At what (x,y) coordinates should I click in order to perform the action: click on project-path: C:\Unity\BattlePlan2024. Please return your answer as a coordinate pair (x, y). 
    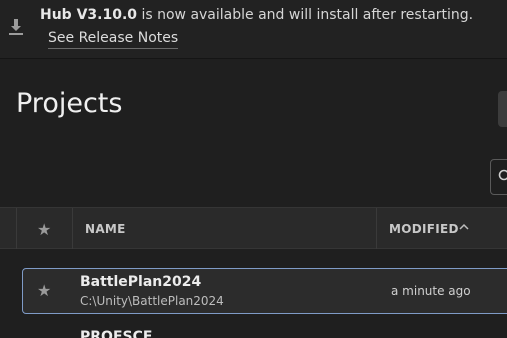
    Looking at the image, I should click on (152, 301).